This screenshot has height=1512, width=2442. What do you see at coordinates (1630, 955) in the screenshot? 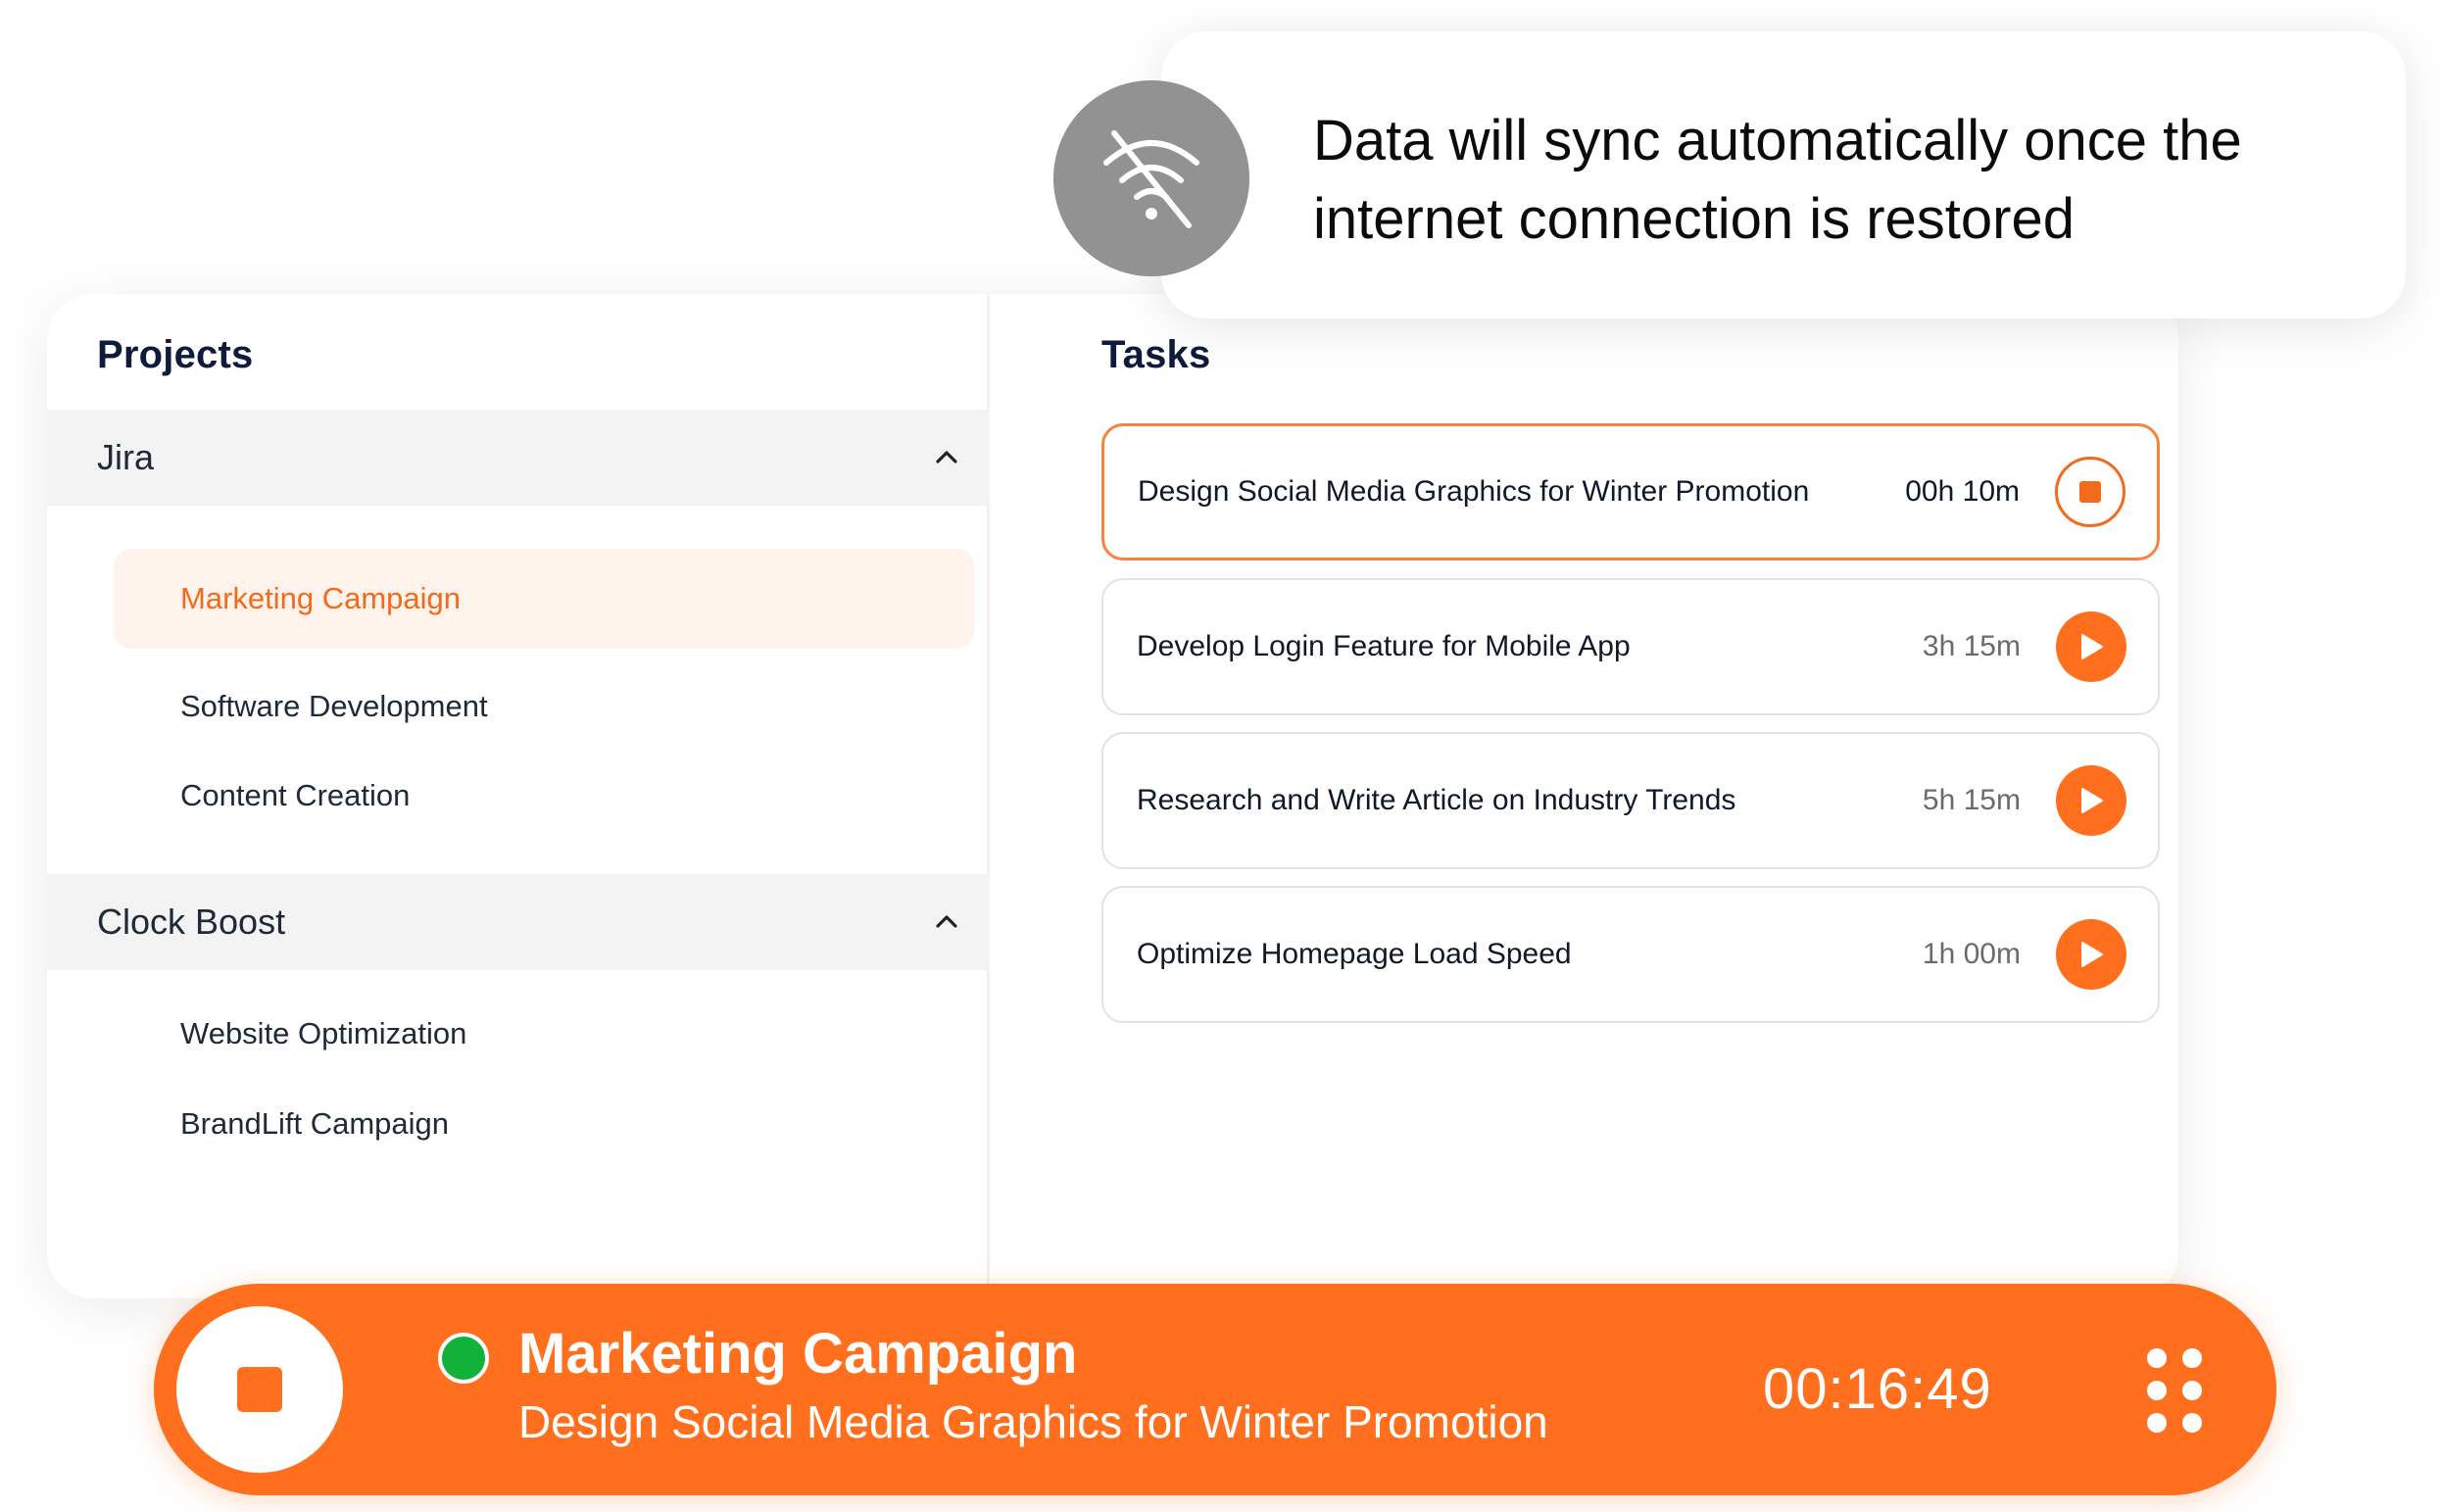
I see `task-row: Optimize Homepage Load Speed 1h 00m` at bounding box center [1630, 955].